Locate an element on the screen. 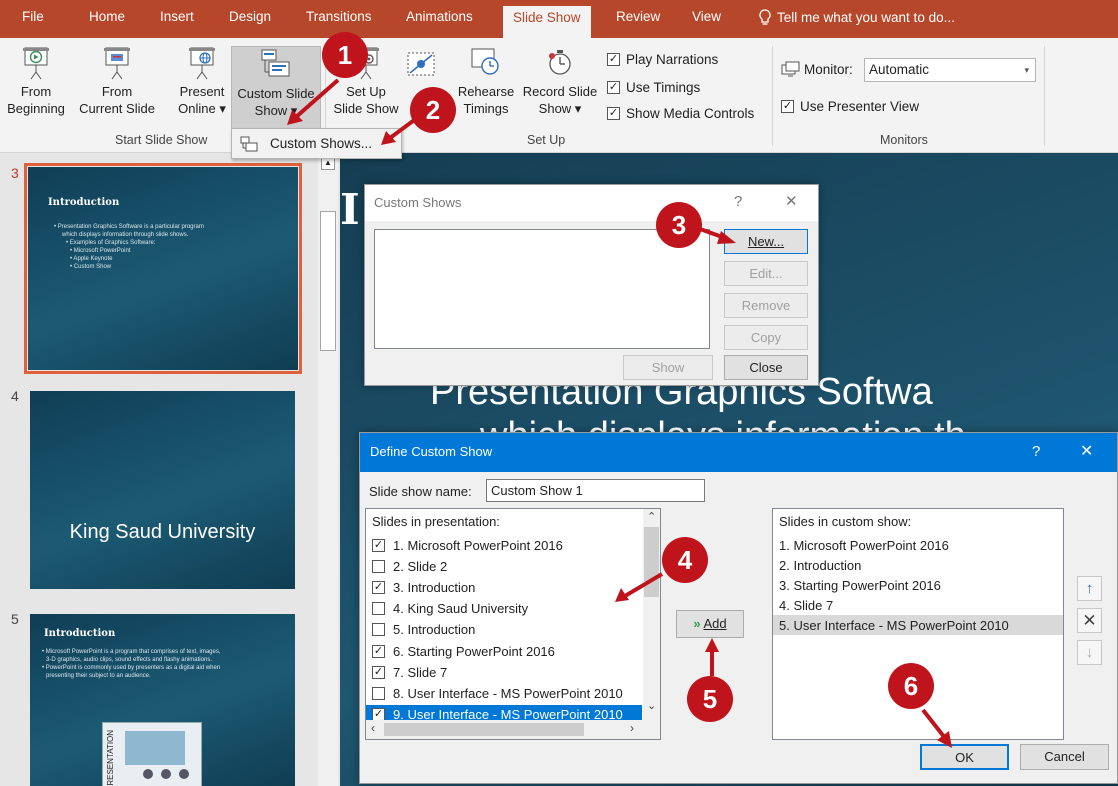 Image resolution: width=1118 pixels, height=786 pixels. step-marker-2: 2 is located at coordinates (433, 110).